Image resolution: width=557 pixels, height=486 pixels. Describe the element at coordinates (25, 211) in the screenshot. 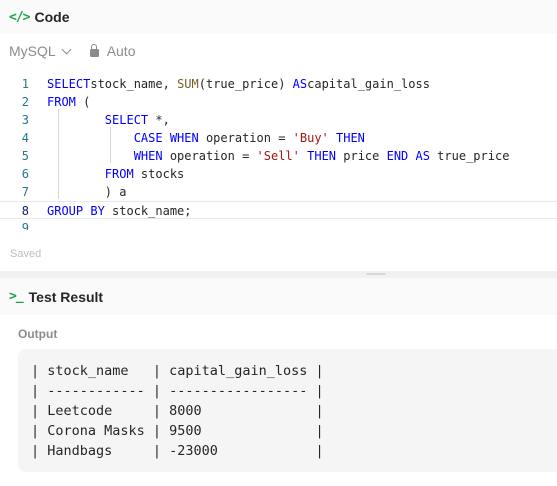

I see `line-number: 8` at that location.